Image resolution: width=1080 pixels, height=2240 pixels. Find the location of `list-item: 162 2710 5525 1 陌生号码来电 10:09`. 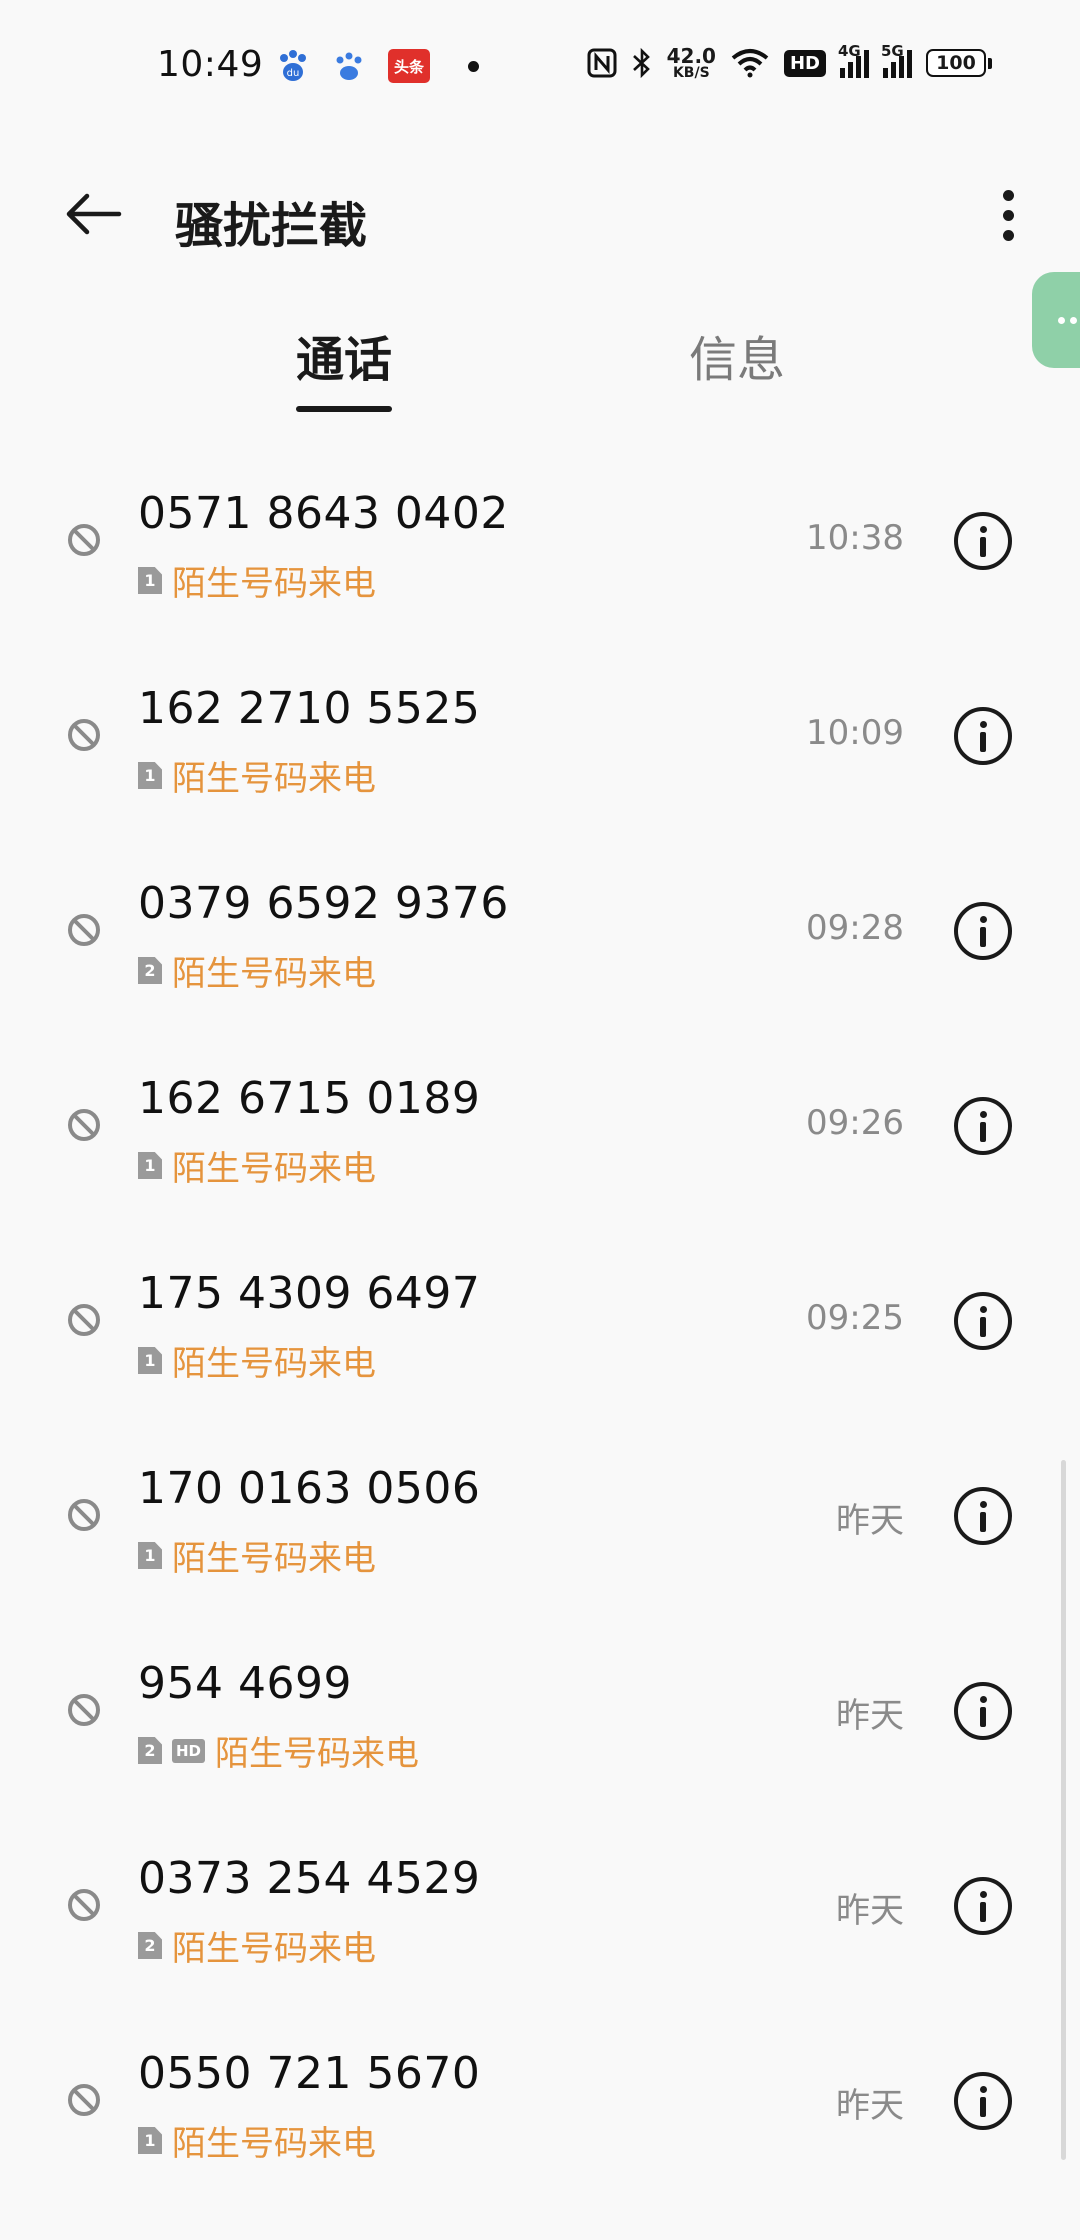

list-item: 162 2710 5525 1 陌生号码来电 10:09 is located at coordinates (540, 736).